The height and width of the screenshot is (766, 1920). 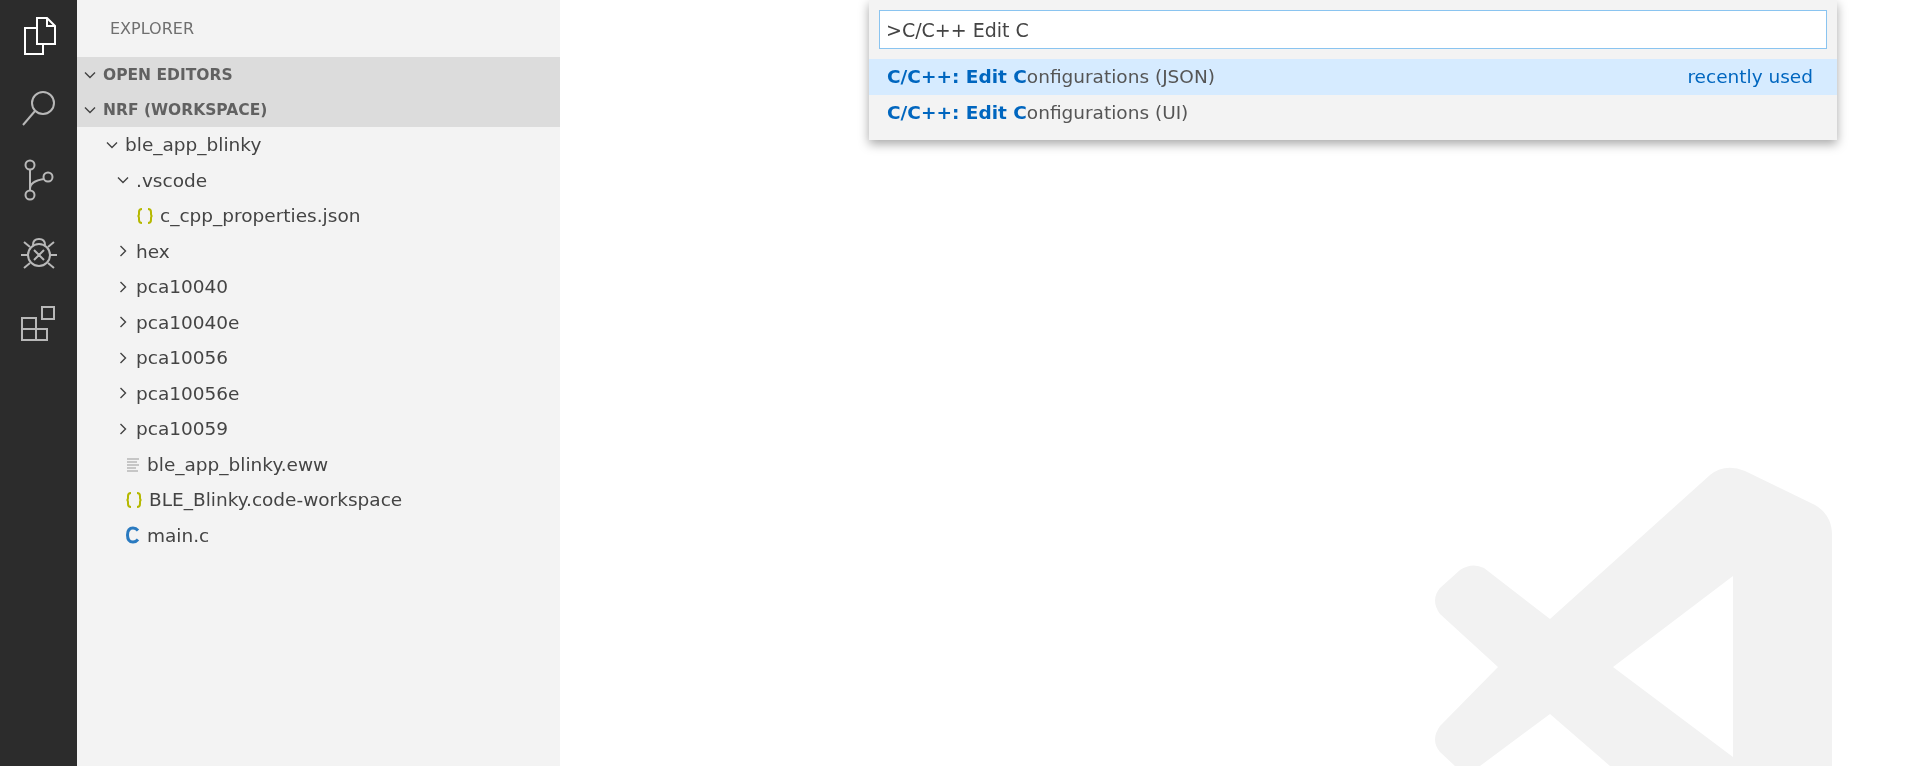 What do you see at coordinates (1038, 112) in the screenshot?
I see `command-label: C/C++: Edit Configurations (UI)` at bounding box center [1038, 112].